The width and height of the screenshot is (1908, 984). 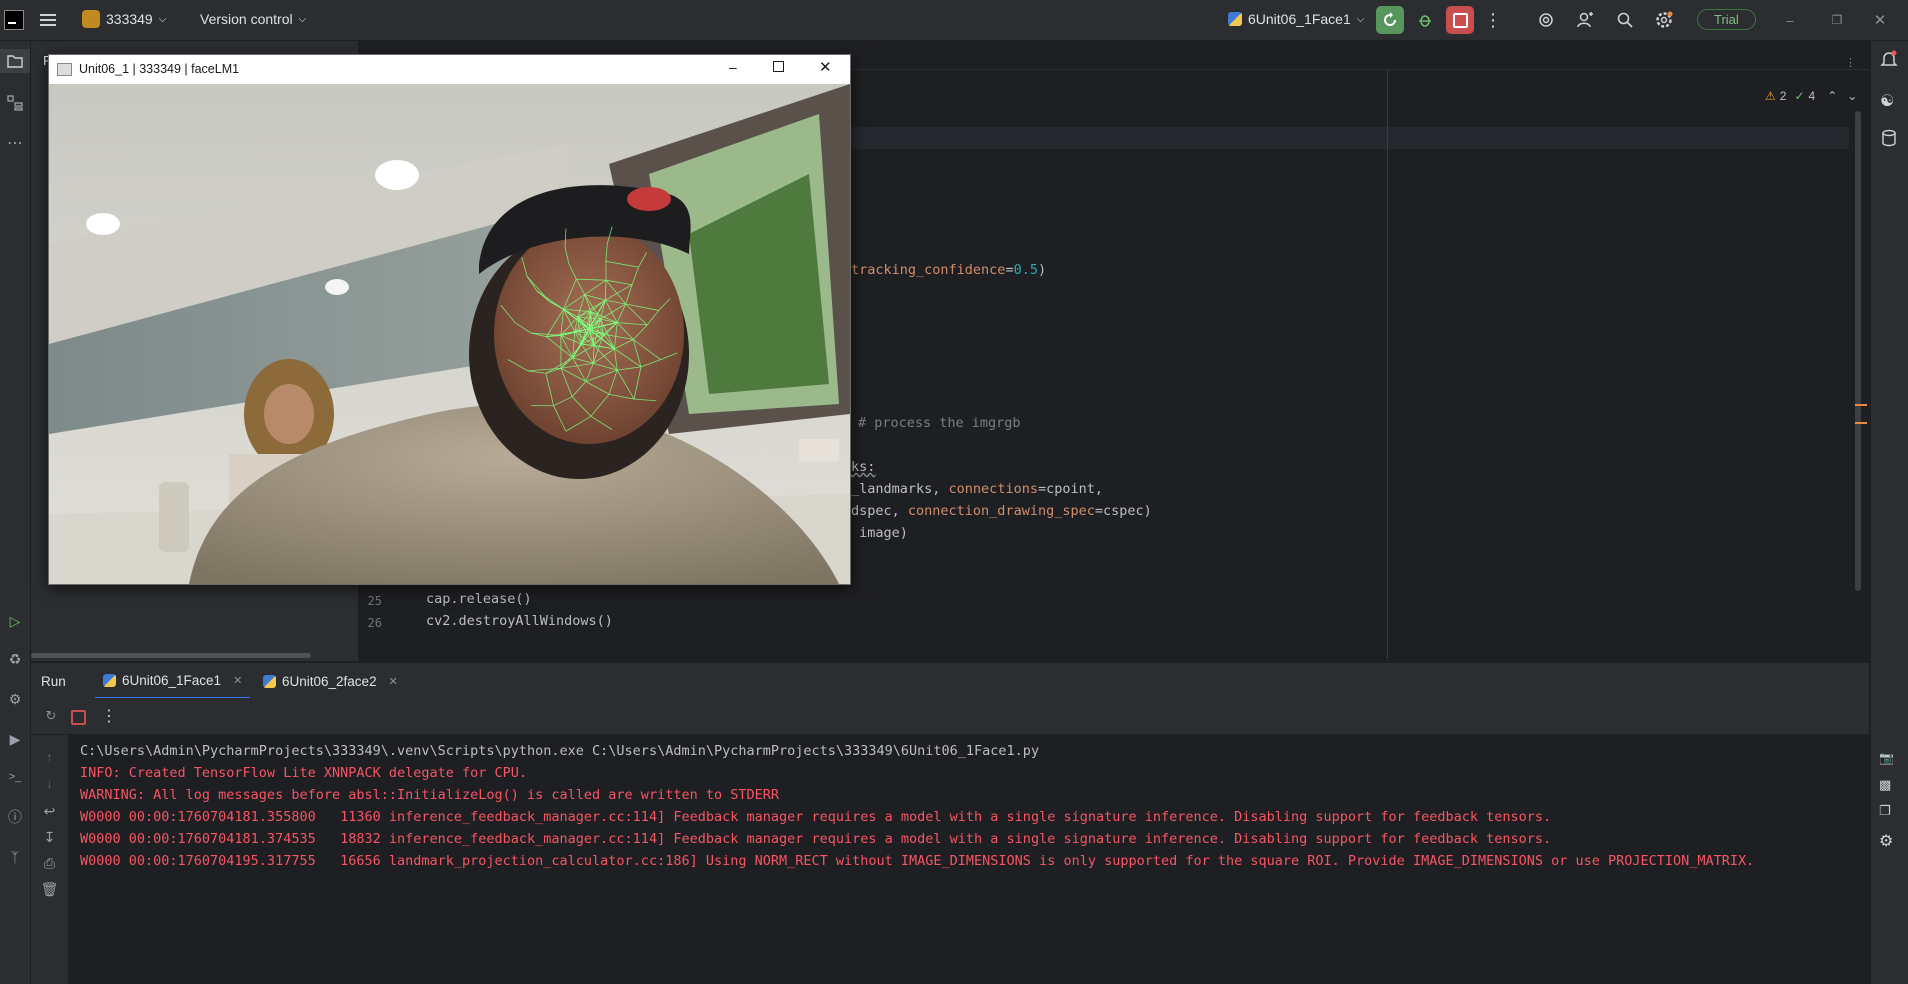 I want to click on code-line: dspec, connection_drawing_spec=cspec), so click(x=1001, y=511).